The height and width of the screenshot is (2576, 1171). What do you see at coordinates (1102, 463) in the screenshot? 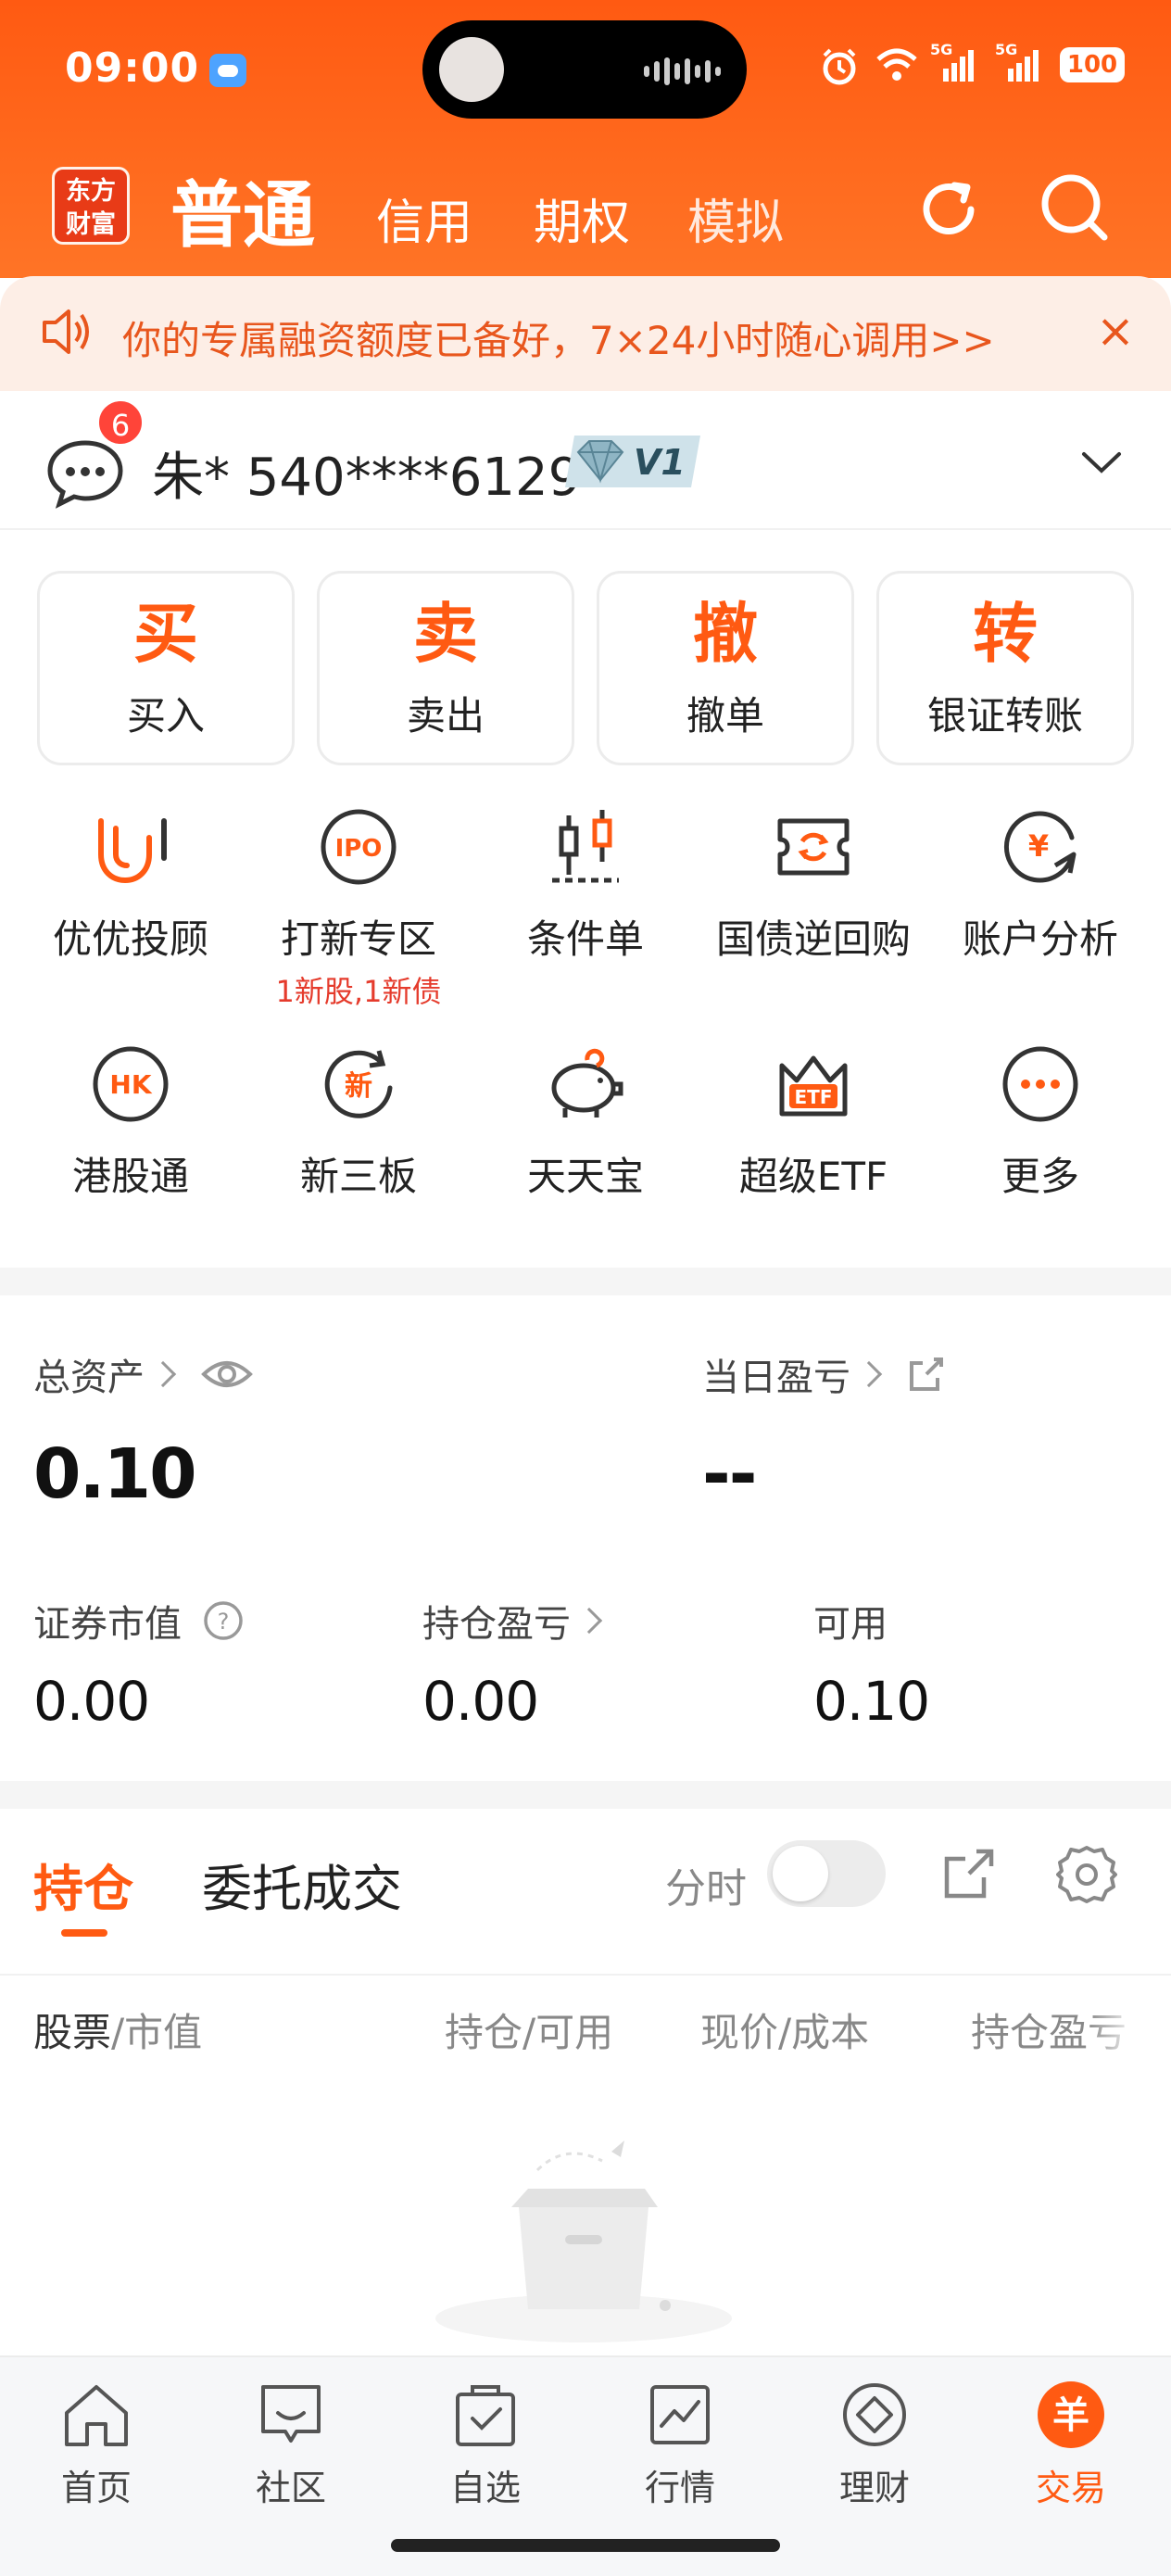
I see `chevron-down-icon` at bounding box center [1102, 463].